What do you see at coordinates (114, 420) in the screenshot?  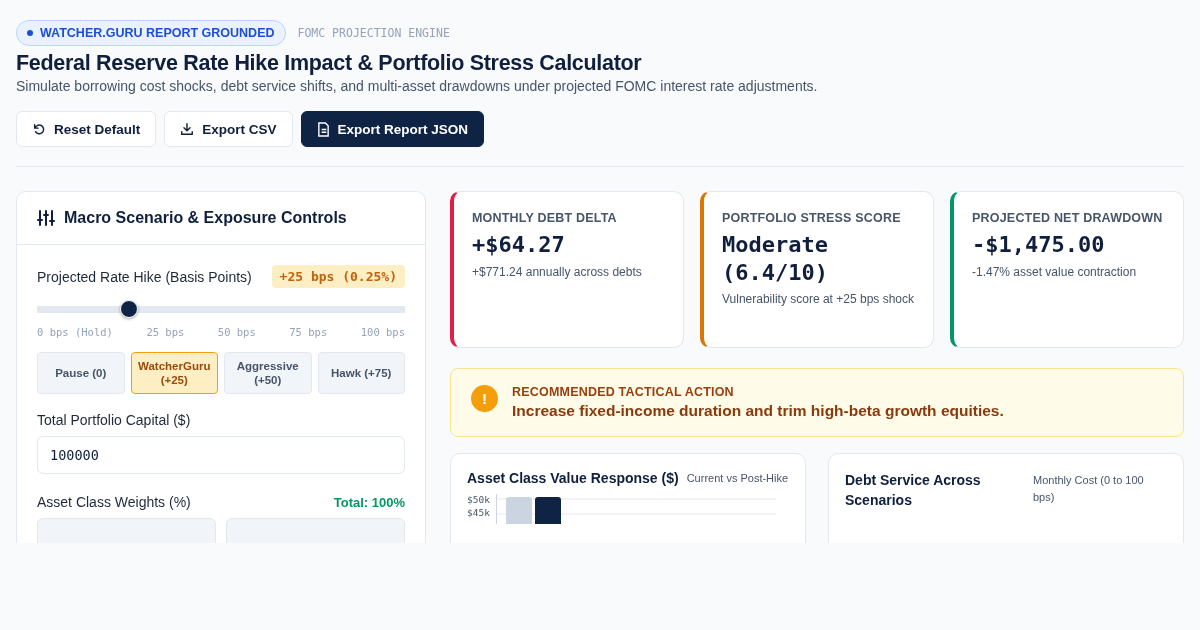 I see `capital-label: Total Portfolio Capital ($)` at bounding box center [114, 420].